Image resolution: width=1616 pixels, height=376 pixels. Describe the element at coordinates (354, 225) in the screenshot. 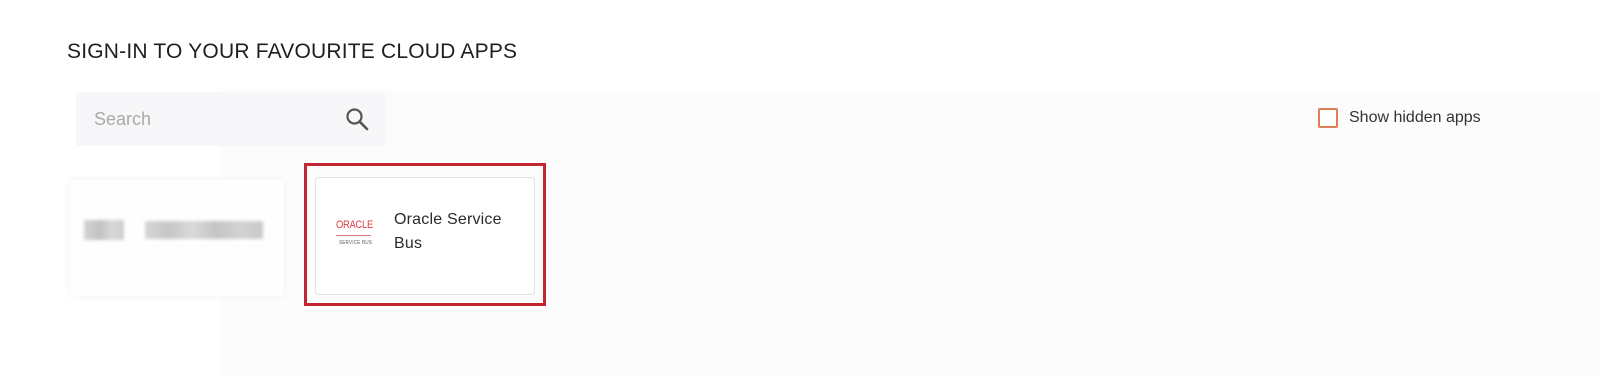

I see `oracle-logo-text: ORACLE` at that location.